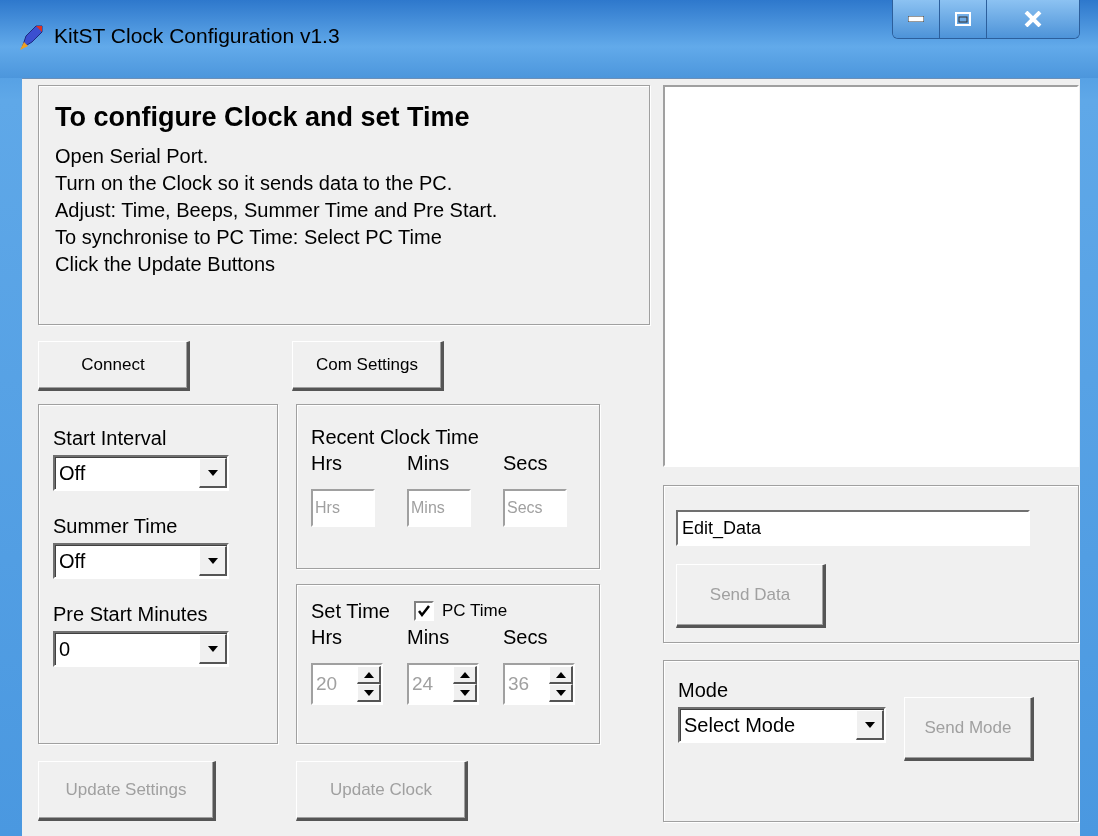 The height and width of the screenshot is (836, 1098). Describe the element at coordinates (197, 36) in the screenshot. I see `window-title: KitST Clock Configuration v1.3` at that location.